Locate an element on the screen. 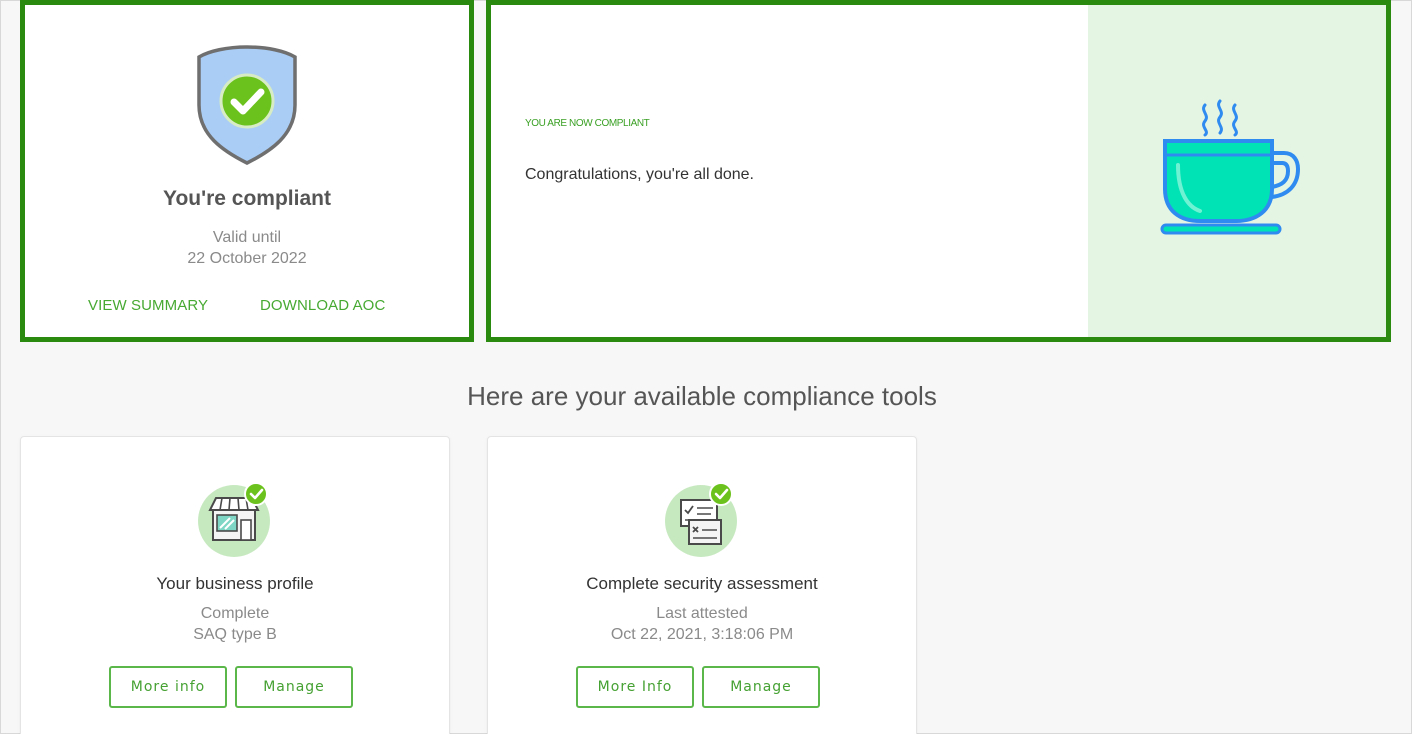 The image size is (1412, 734). congratulations-message: Congratulations, you're all done. is located at coordinates (639, 174).